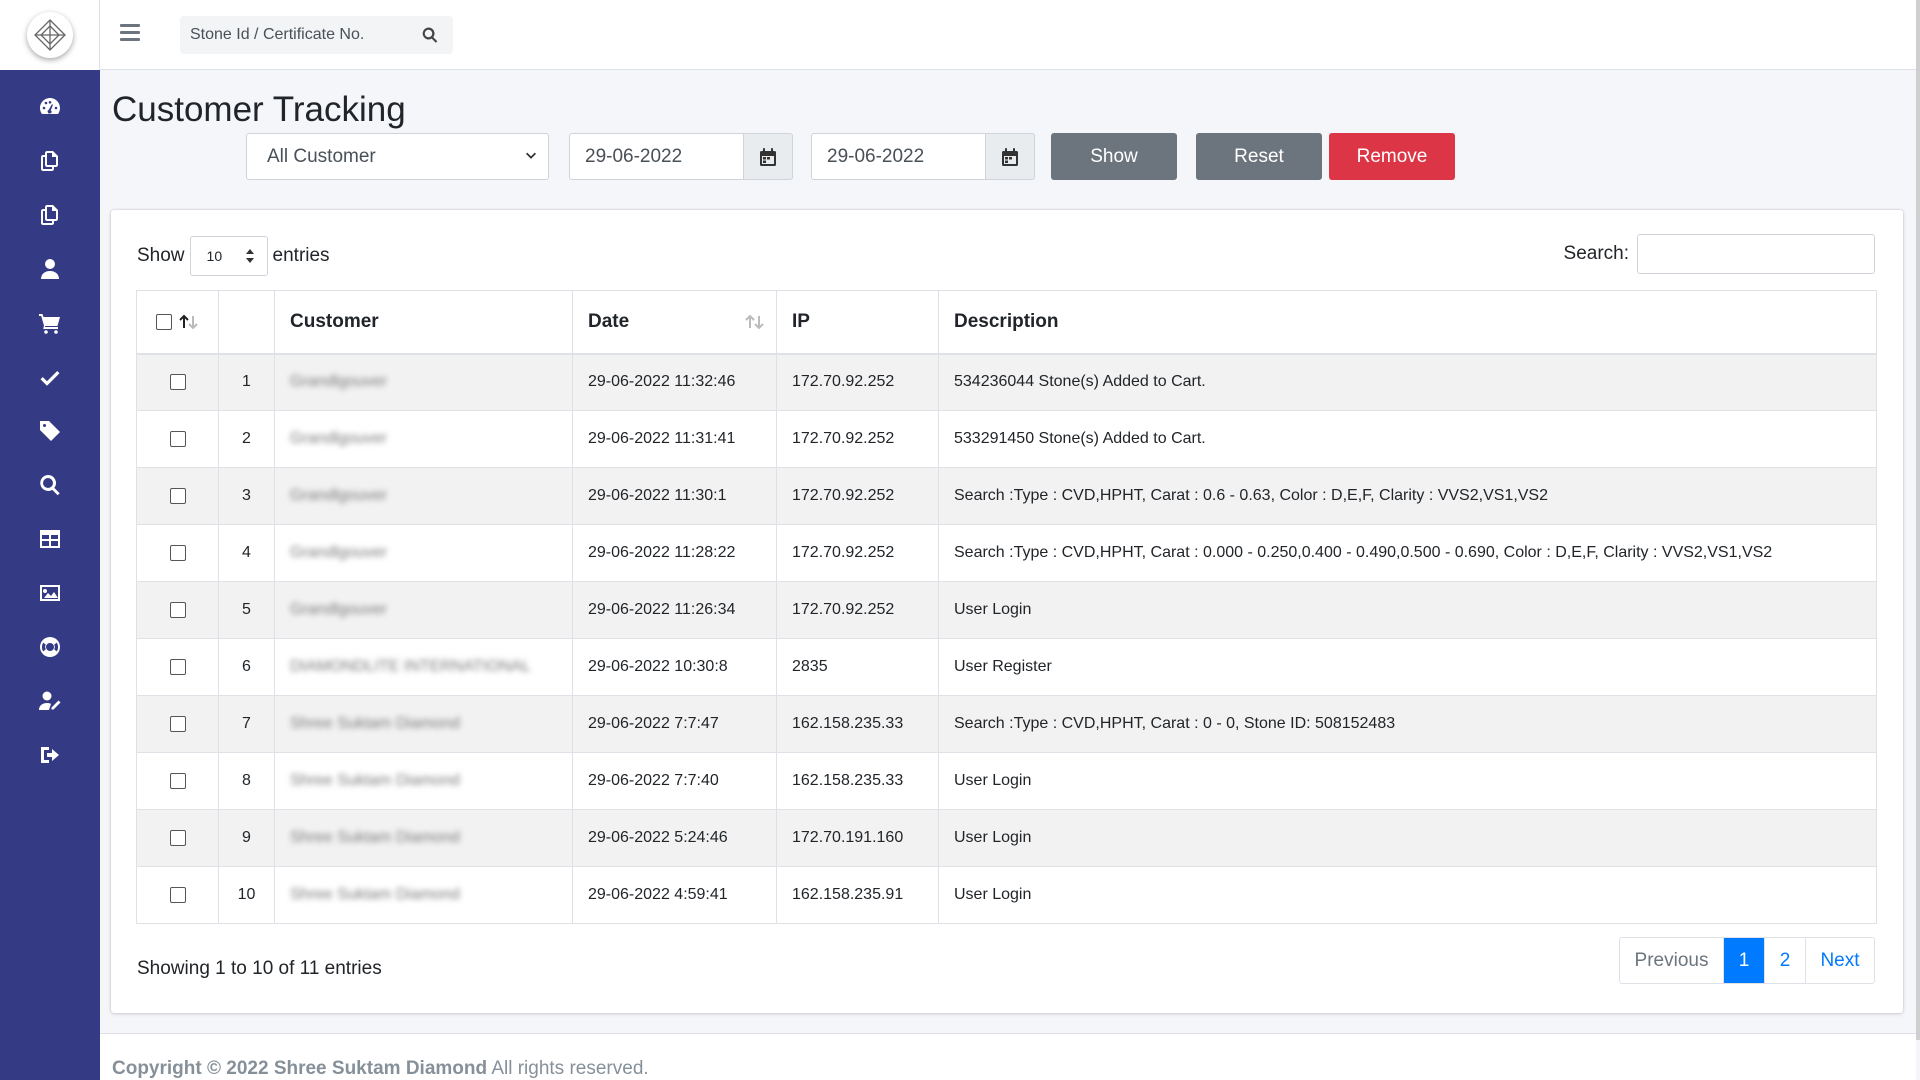 The image size is (1920, 1080). Describe the element at coordinates (300, 1068) in the screenshot. I see `copyright-text: Copyright © 2022 Shree Suktam Diamond` at that location.